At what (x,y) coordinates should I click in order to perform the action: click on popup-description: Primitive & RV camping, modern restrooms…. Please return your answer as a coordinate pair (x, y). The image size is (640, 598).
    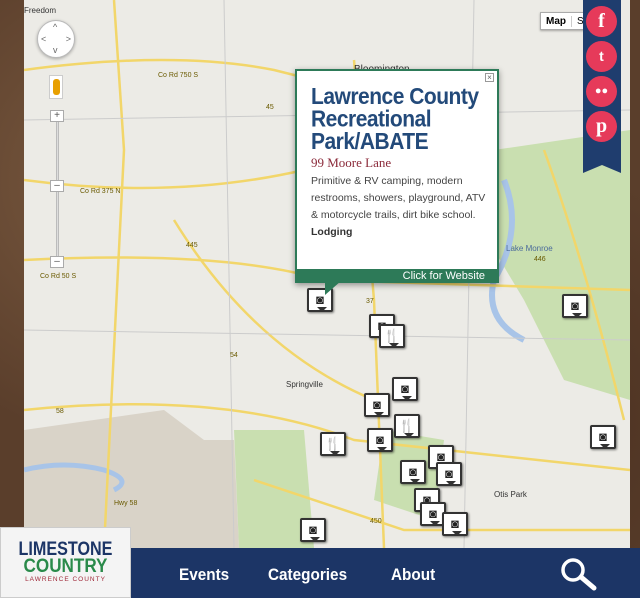
    Looking at the image, I should click on (398, 198).